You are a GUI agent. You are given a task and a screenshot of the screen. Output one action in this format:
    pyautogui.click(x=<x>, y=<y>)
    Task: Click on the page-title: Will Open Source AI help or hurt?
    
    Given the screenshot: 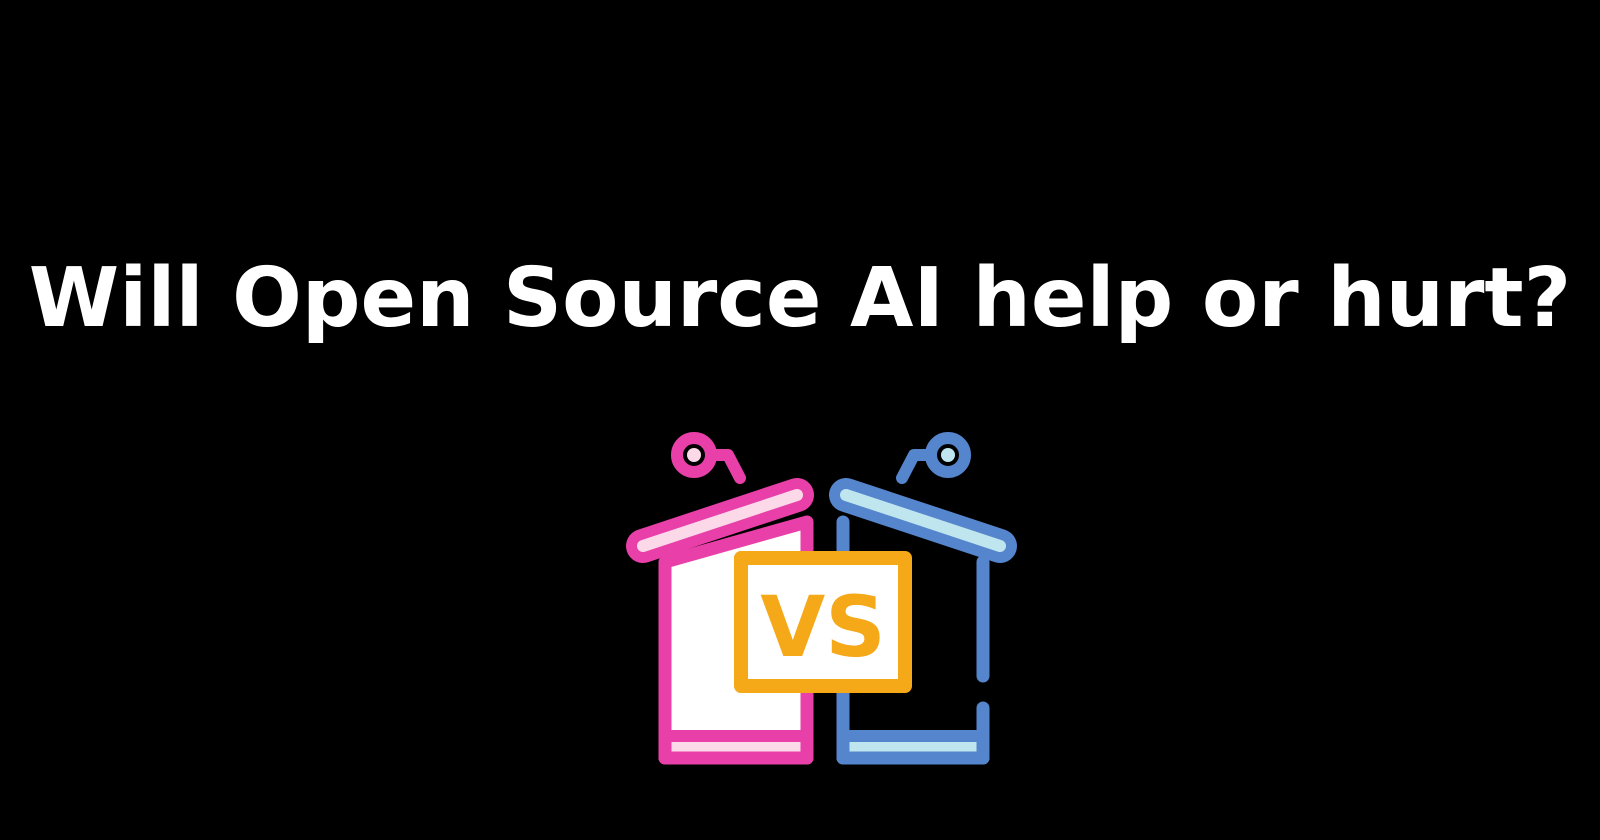 What is the action you would take?
    pyautogui.click(x=800, y=298)
    